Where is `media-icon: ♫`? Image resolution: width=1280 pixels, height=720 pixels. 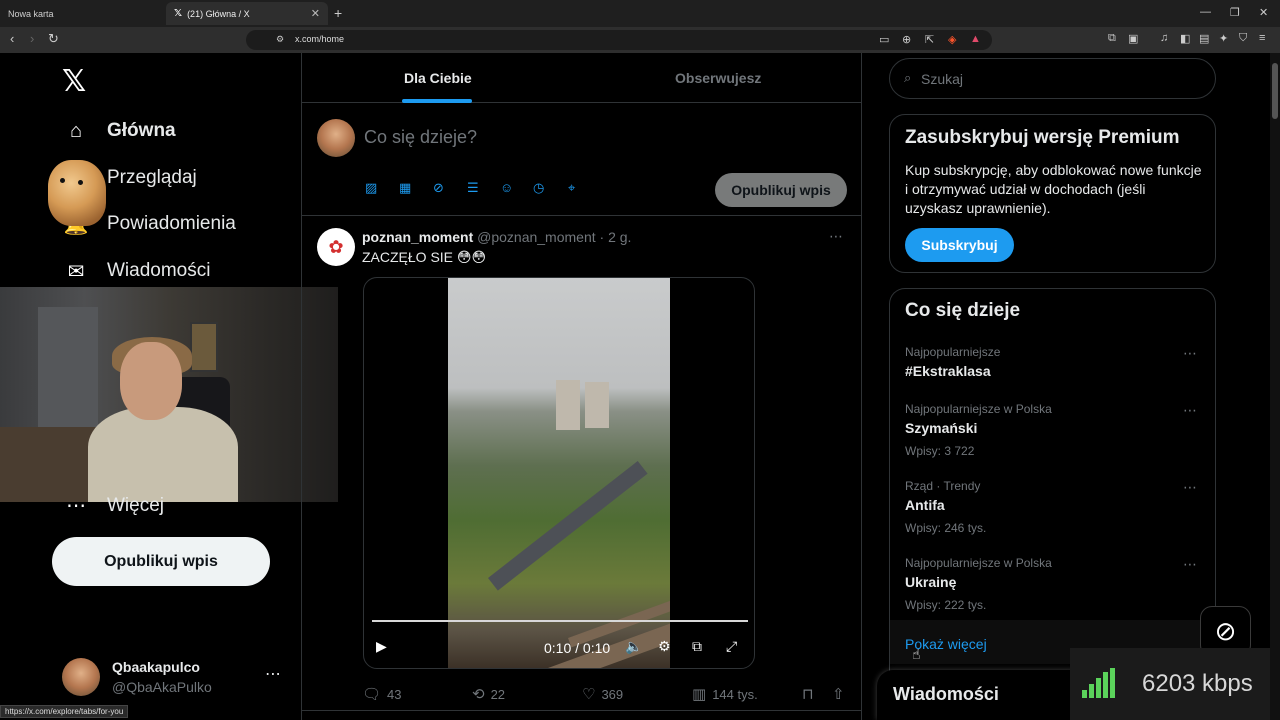 media-icon: ♫ is located at coordinates (1164, 38).